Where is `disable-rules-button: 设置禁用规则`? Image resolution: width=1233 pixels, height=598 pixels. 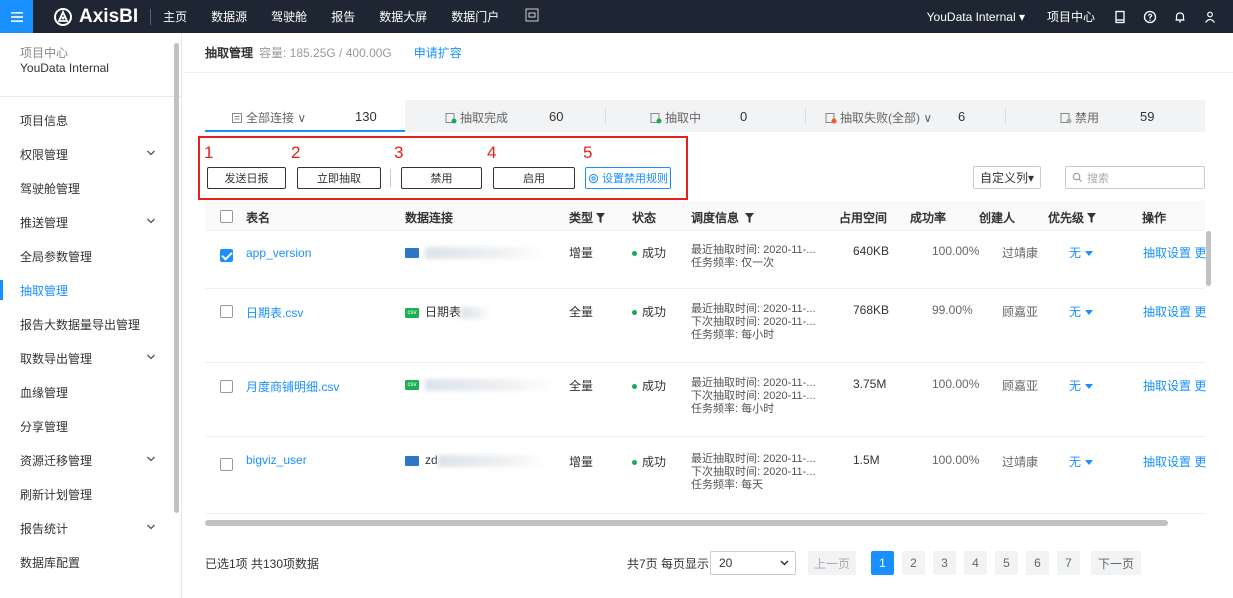
disable-rules-button: 设置禁用规则 is located at coordinates (628, 178).